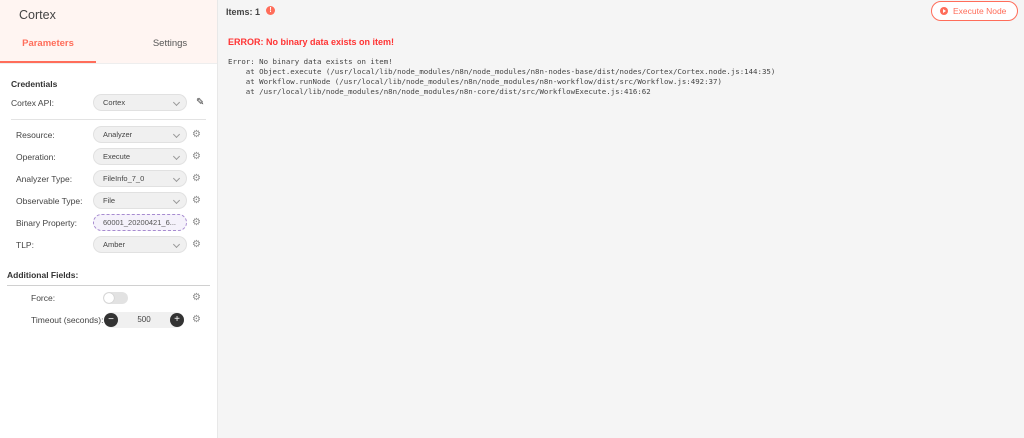 The image size is (1024, 438). I want to click on panel-header: Cortex Parameters Settings, so click(108, 32).